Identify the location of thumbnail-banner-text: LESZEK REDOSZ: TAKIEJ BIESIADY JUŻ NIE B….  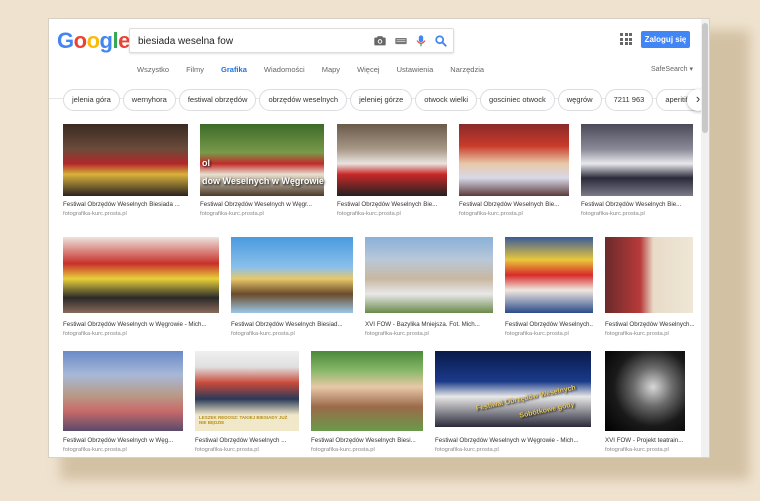
(243, 420).